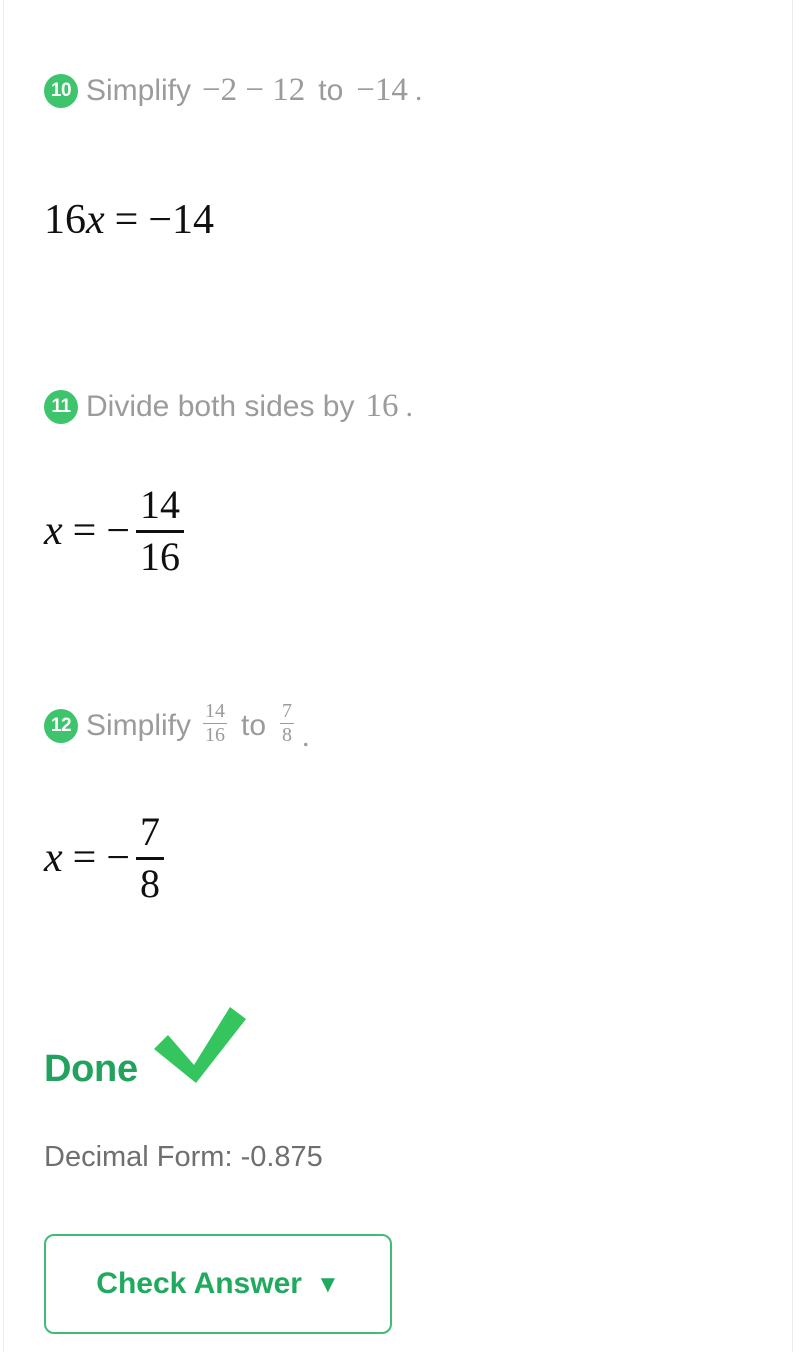 The image size is (800, 1352). I want to click on step-10-rhs: −14, so click(181, 220).